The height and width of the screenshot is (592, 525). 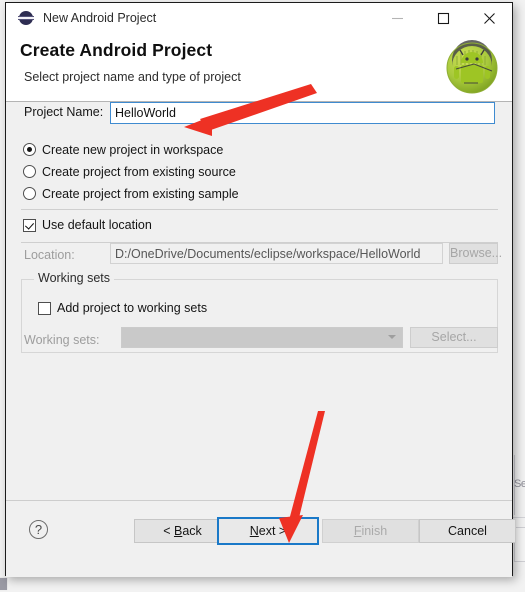 I want to click on checkbox-add-project-to-working-sets: Add project to working sets, so click(x=122, y=308).